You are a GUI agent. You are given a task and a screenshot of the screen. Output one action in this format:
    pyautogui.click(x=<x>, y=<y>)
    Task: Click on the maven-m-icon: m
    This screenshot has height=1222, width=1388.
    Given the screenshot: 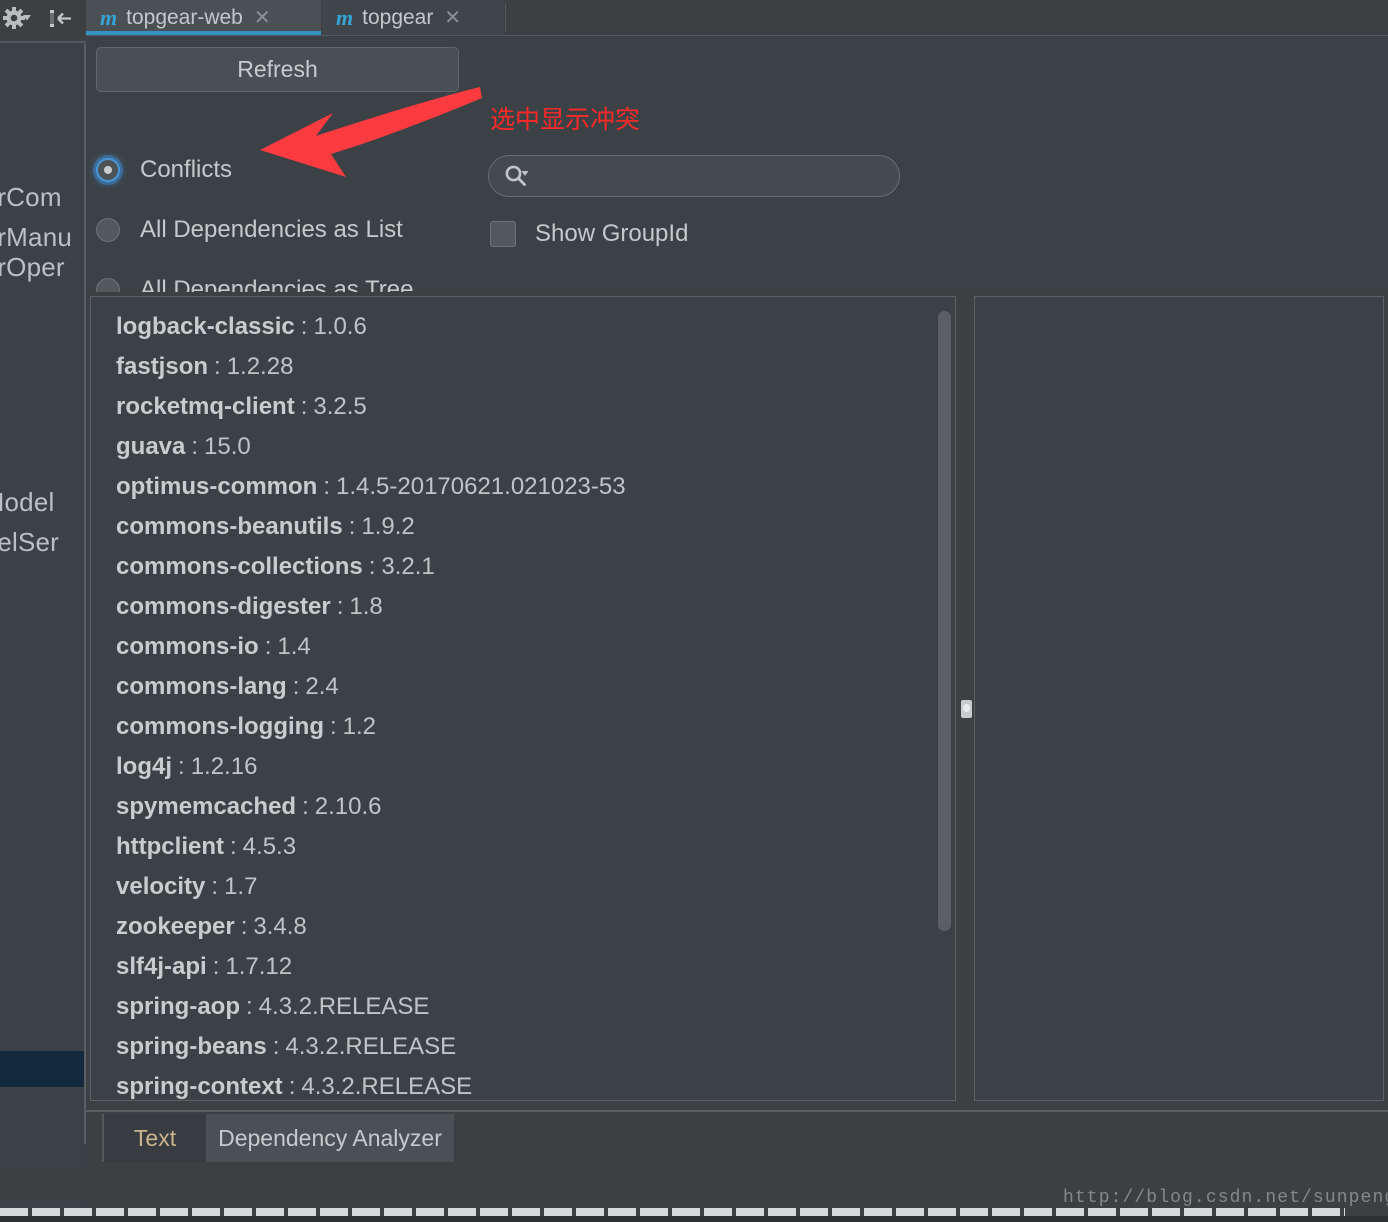 What is the action you would take?
    pyautogui.click(x=109, y=17)
    